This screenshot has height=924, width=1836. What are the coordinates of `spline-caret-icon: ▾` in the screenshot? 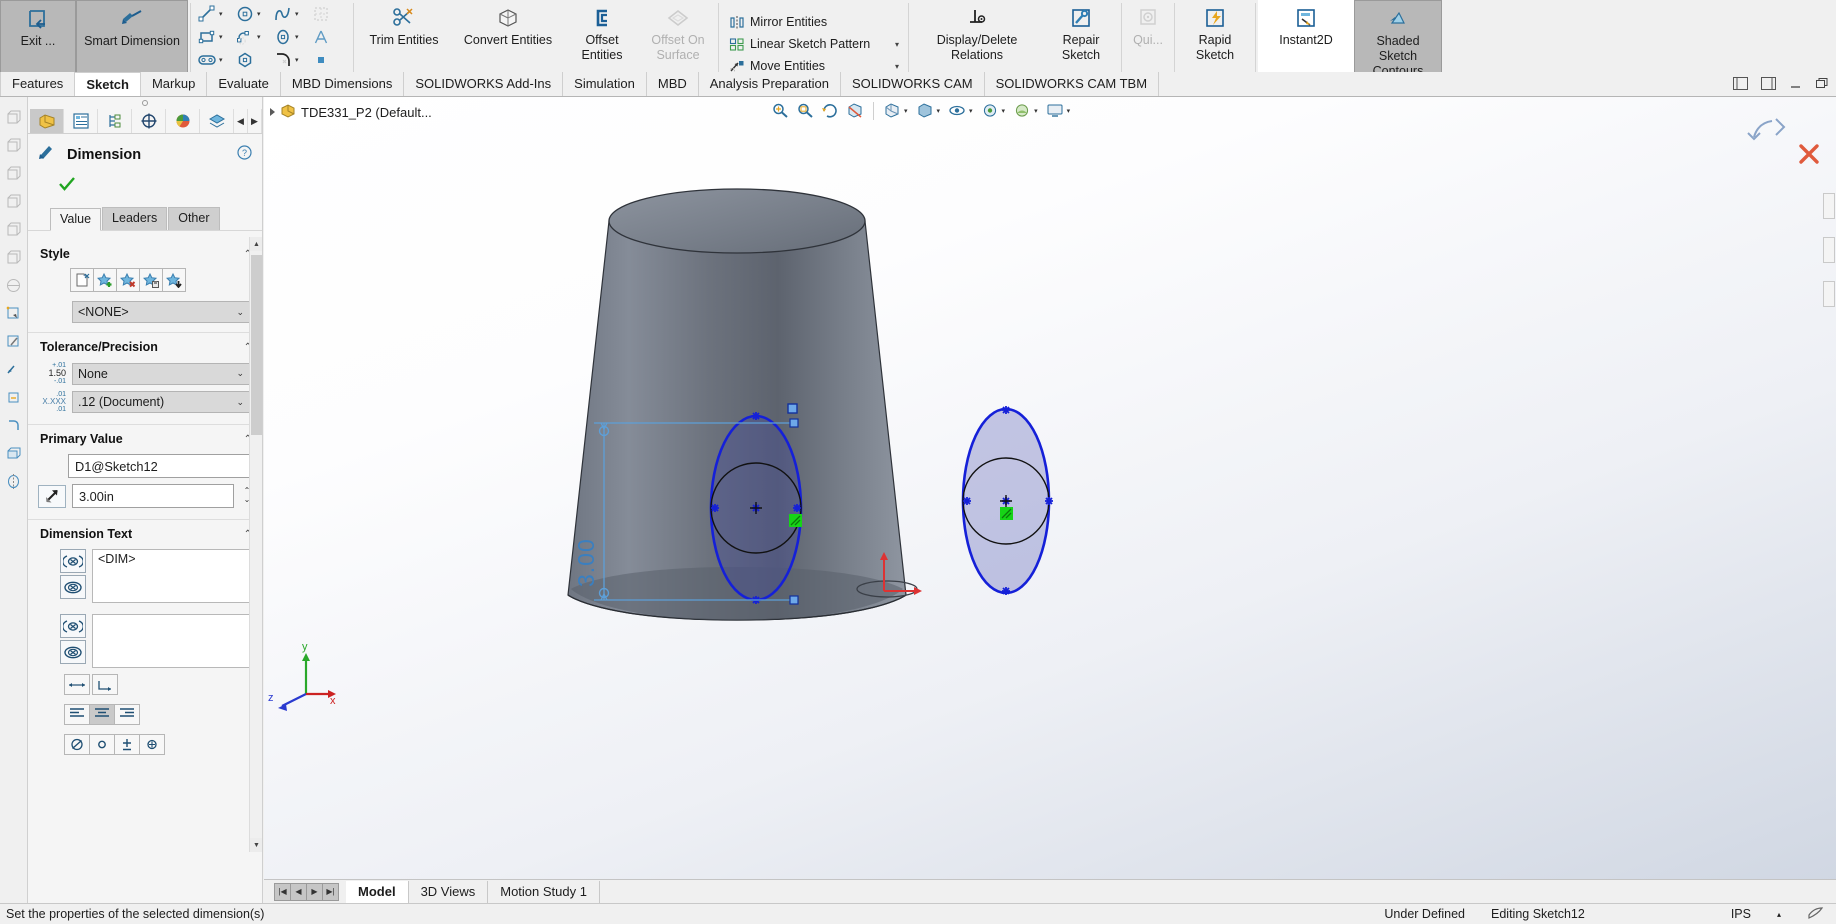 It's located at (297, 14).